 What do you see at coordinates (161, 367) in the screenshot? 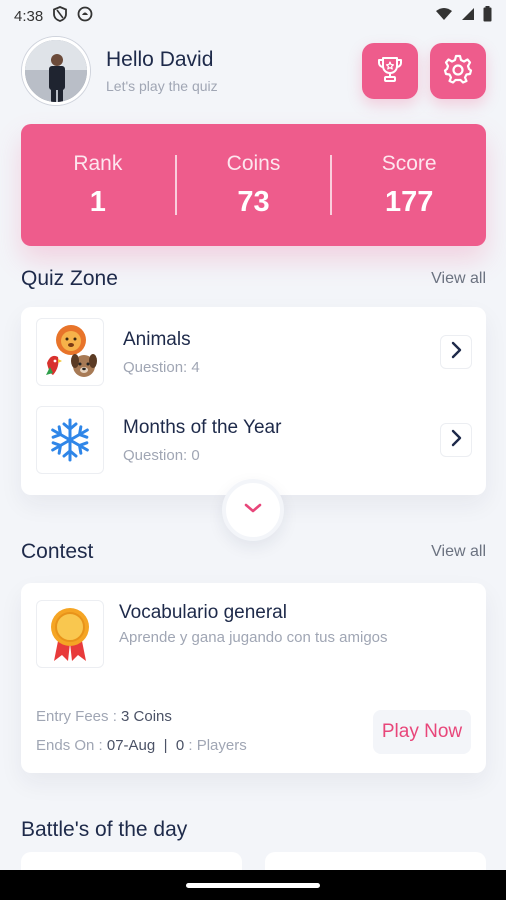
I see `quiz-item-question-count: Question: 4` at bounding box center [161, 367].